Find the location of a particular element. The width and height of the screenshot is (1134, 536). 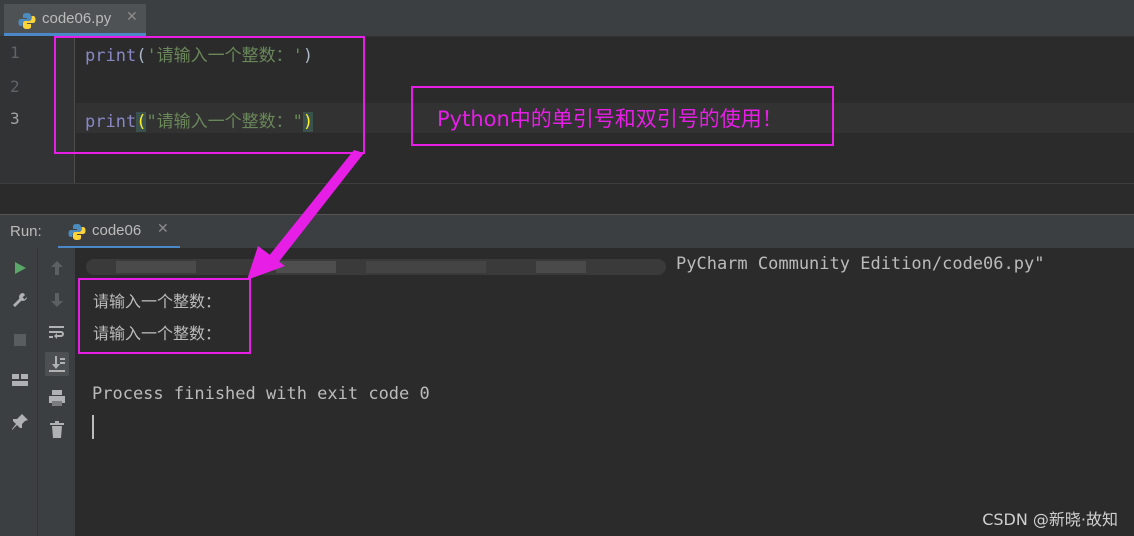

scroll-to-end-icon is located at coordinates (57, 364).